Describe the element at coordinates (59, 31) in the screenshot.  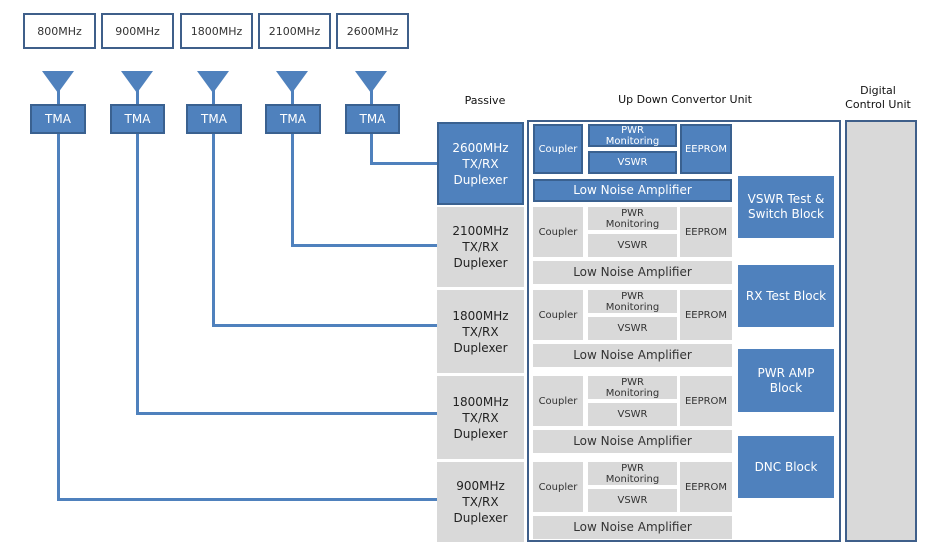
I see `band-box: 800MHz` at that location.